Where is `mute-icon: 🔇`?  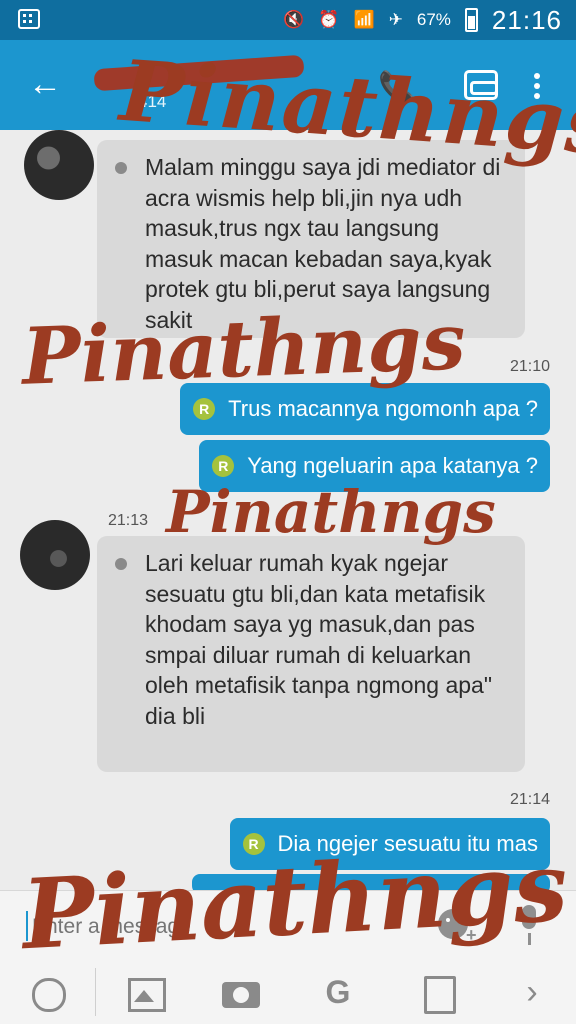 mute-icon: 🔇 is located at coordinates (294, 19).